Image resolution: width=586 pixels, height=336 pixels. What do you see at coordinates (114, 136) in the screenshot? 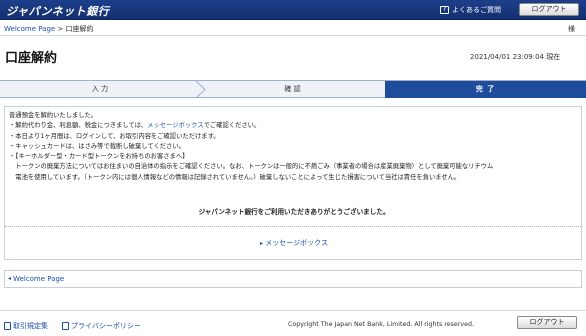
I see `notice-line: ・本日より1ヶ月間は、ログインして、お取引内容をご確認いただけます。` at bounding box center [114, 136].